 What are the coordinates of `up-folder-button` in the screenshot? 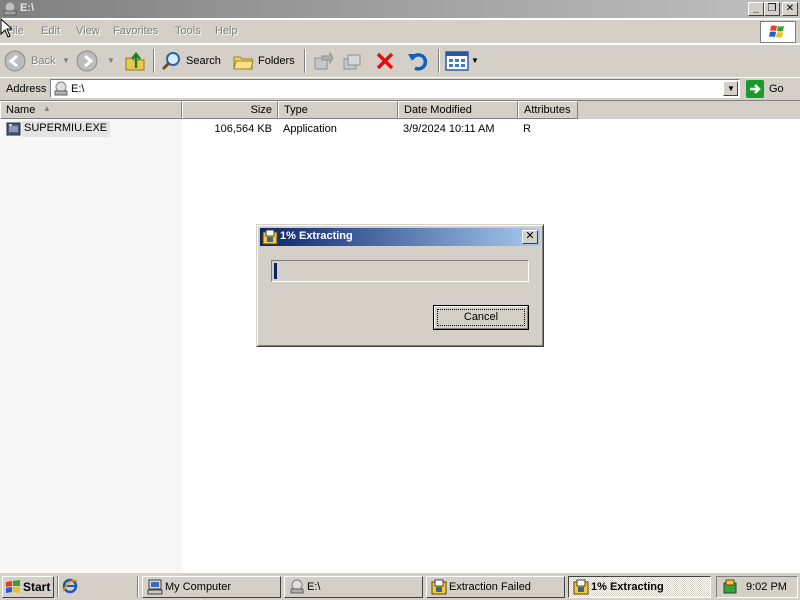 It's located at (135, 61).